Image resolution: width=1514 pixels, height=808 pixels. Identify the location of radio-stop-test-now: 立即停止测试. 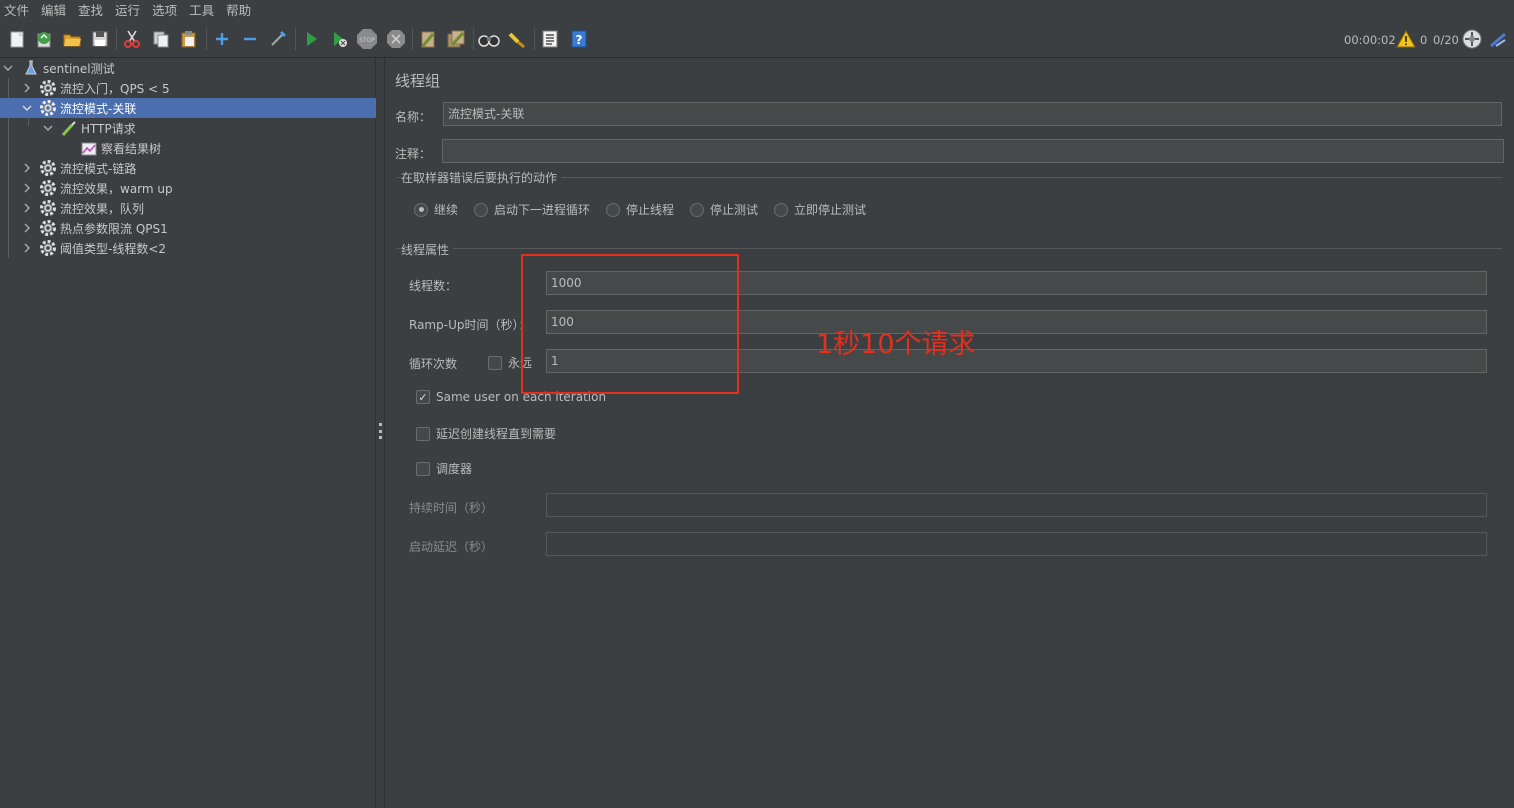
(820, 209).